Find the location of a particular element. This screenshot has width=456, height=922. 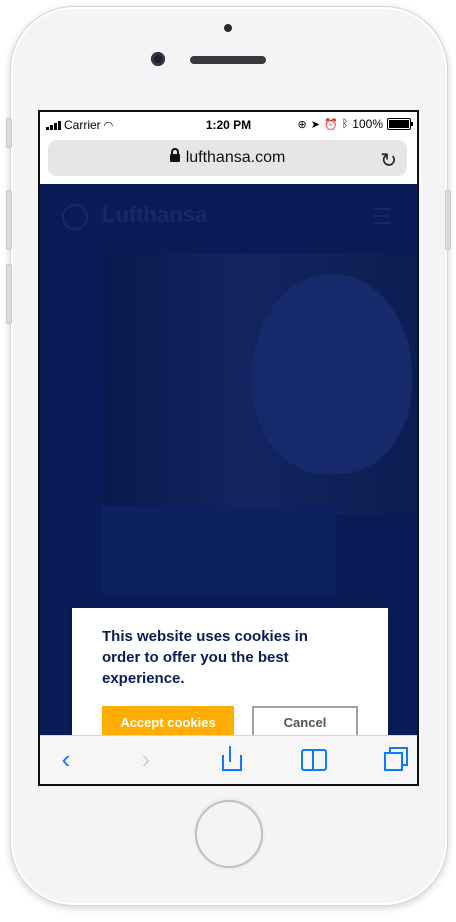

mute-switch is located at coordinates (9, 133).